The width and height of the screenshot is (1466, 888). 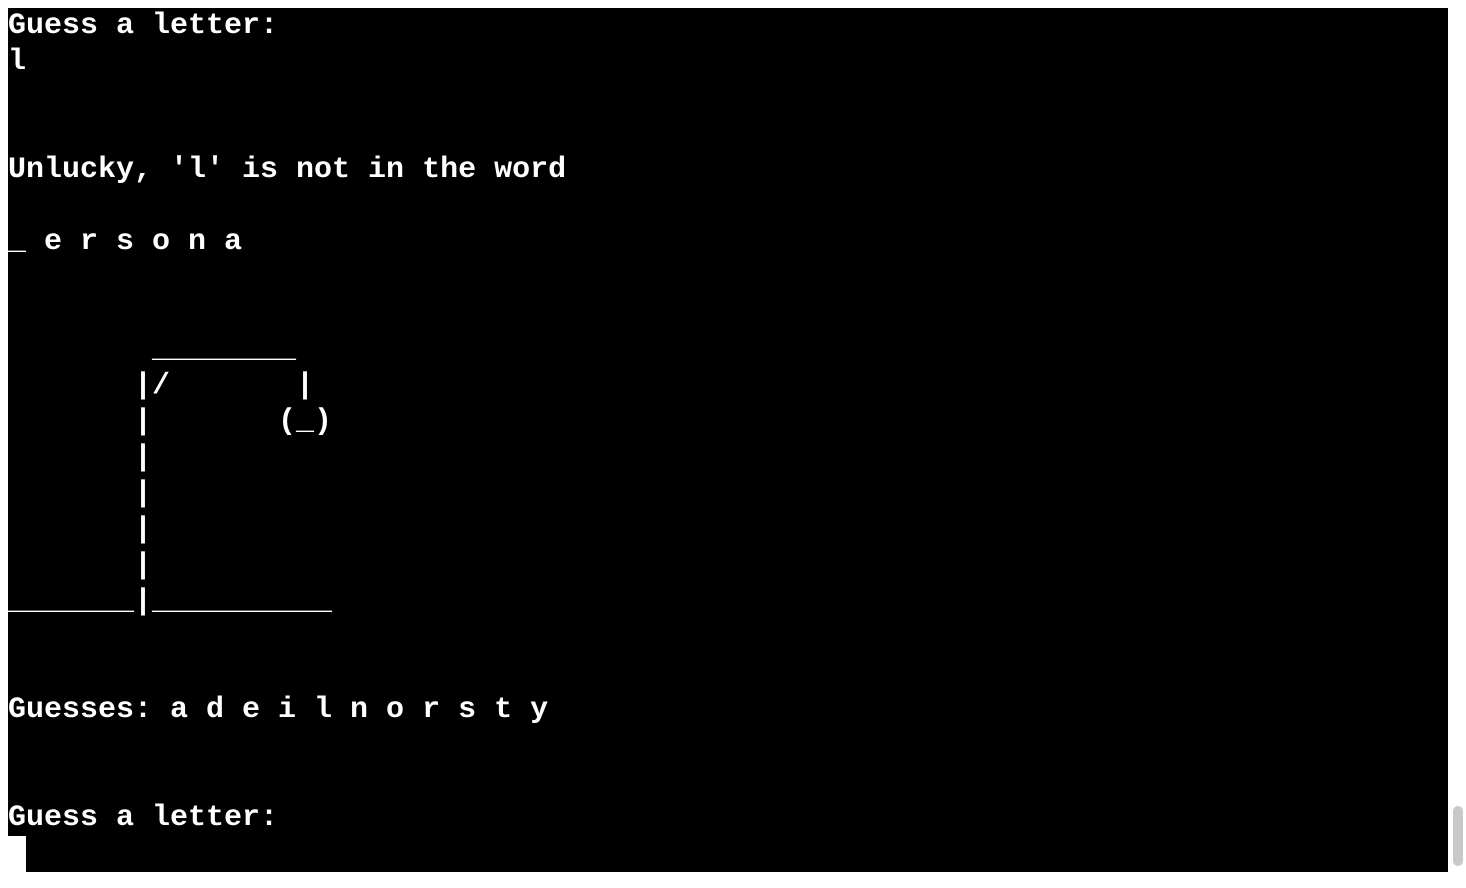 I want to click on scrollbar-thumb, so click(x=1458, y=836).